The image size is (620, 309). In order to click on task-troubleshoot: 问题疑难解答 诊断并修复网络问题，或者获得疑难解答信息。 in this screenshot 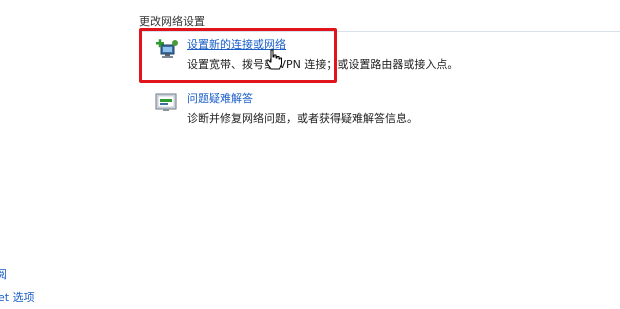, I will do `click(315, 112)`.